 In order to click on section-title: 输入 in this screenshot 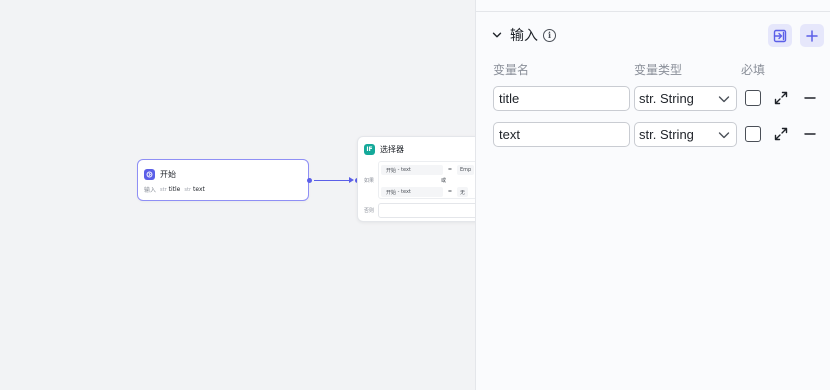, I will do `click(524, 36)`.